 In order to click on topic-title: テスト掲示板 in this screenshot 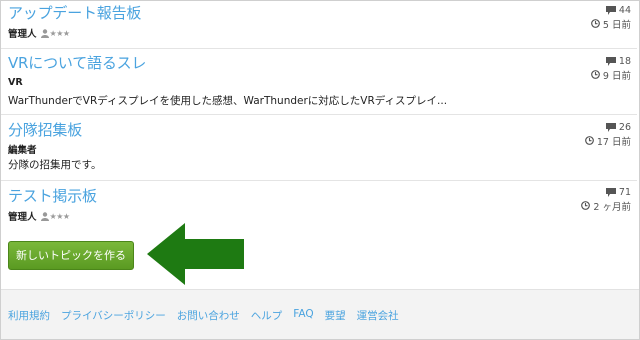, I will do `click(52, 195)`.